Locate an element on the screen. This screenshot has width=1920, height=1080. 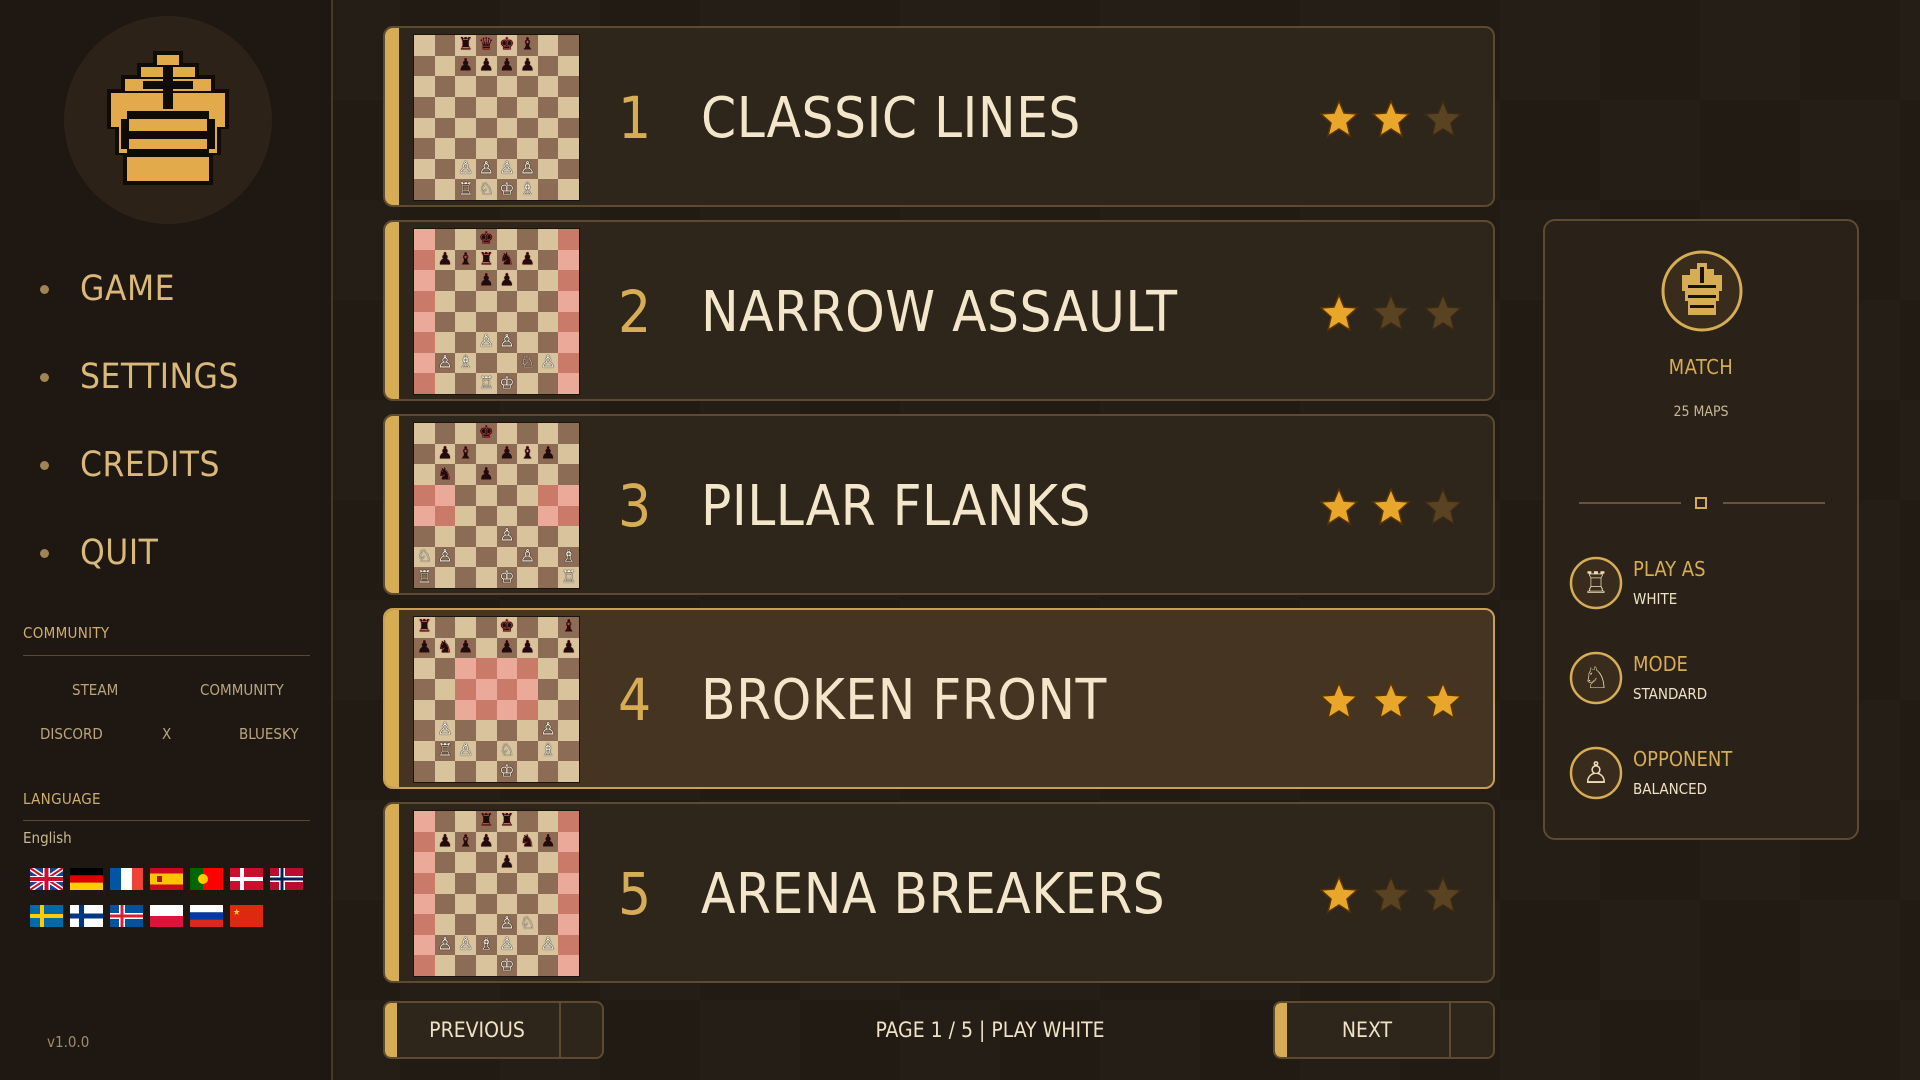
flag-spain is located at coordinates (166, 879).